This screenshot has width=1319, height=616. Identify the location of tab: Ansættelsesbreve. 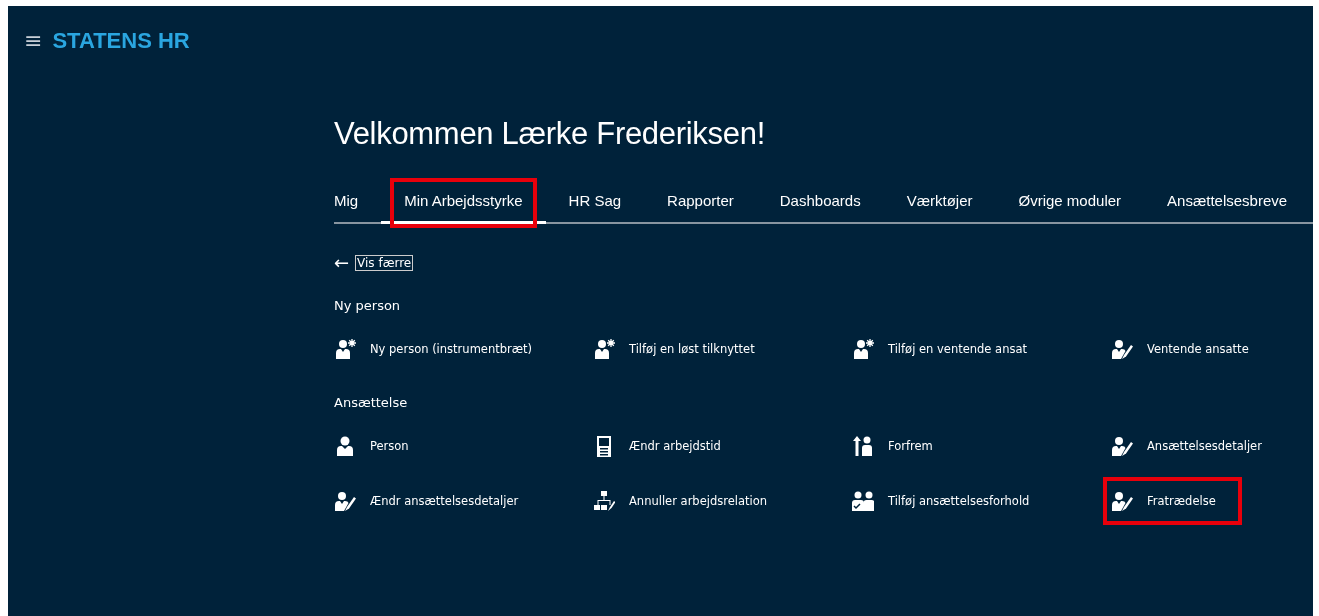
(1227, 207).